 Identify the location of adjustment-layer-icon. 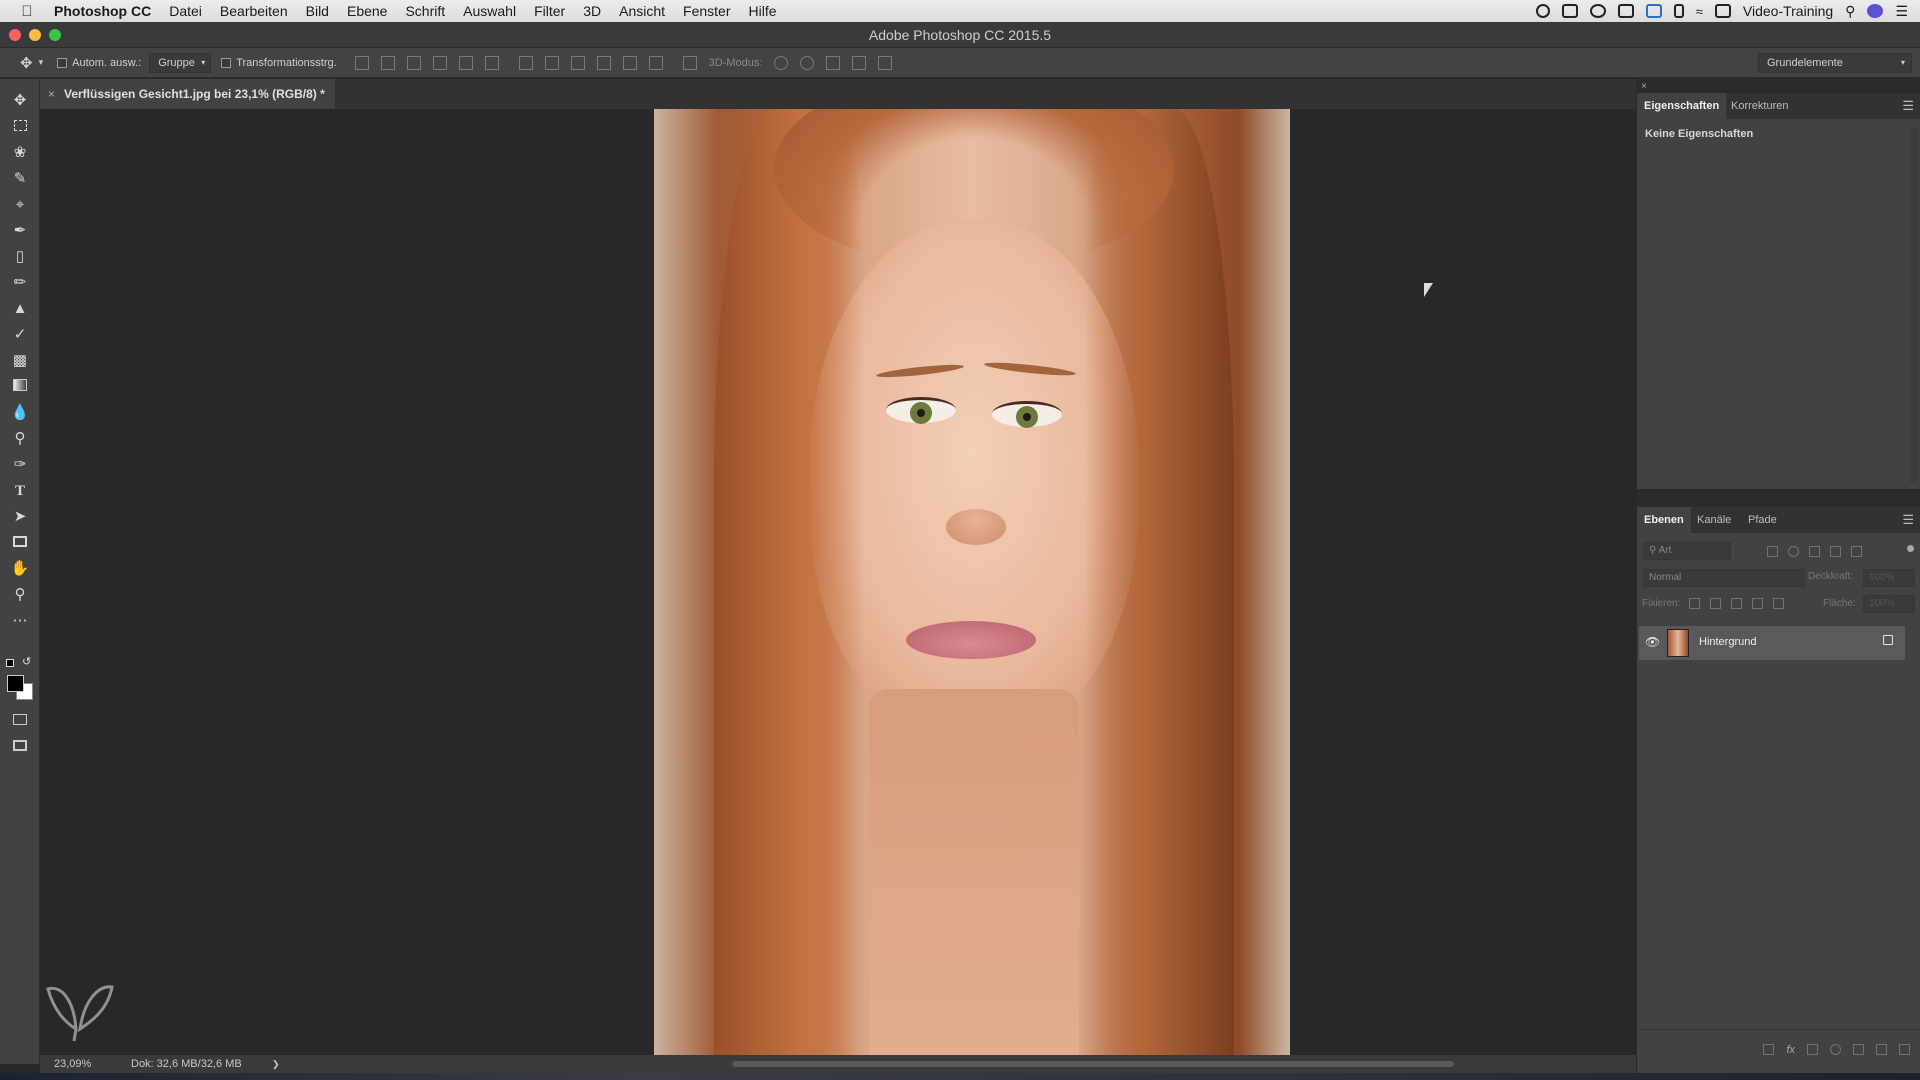
(1835, 1049).